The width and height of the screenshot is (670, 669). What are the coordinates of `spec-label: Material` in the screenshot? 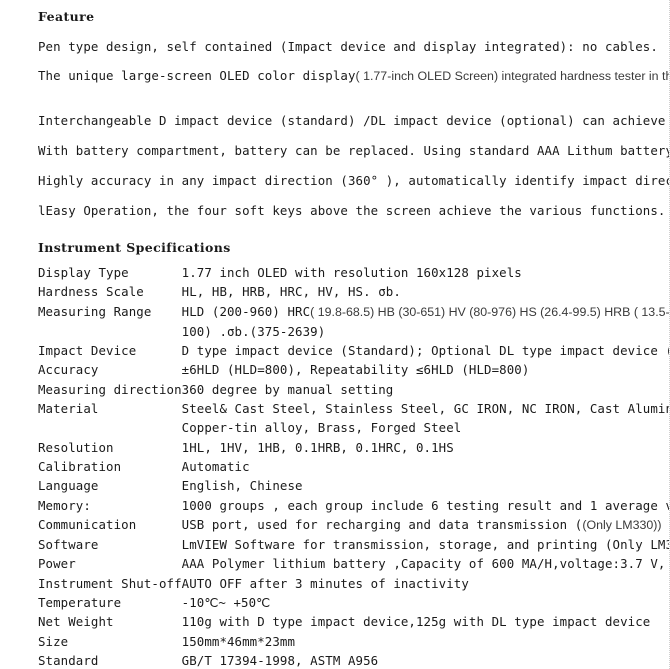 It's located at (68, 409).